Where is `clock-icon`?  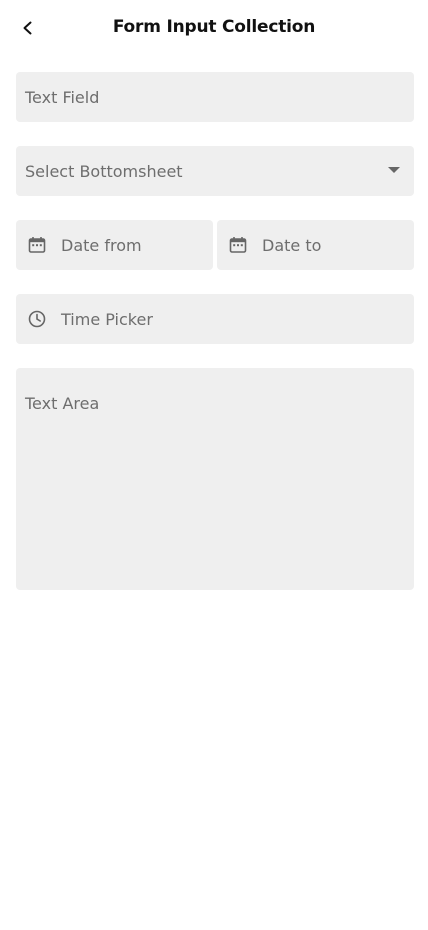
clock-icon is located at coordinates (37, 319).